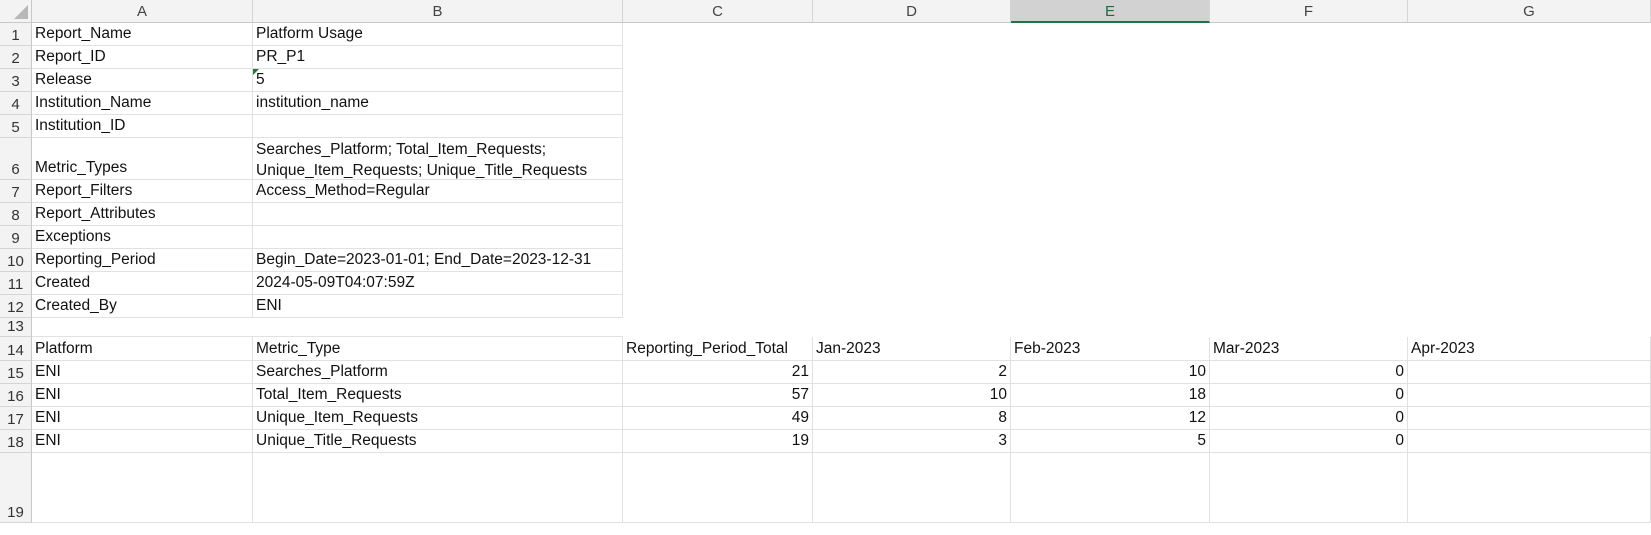 This screenshot has width=1651, height=535. I want to click on cell-e12, so click(1110, 306).